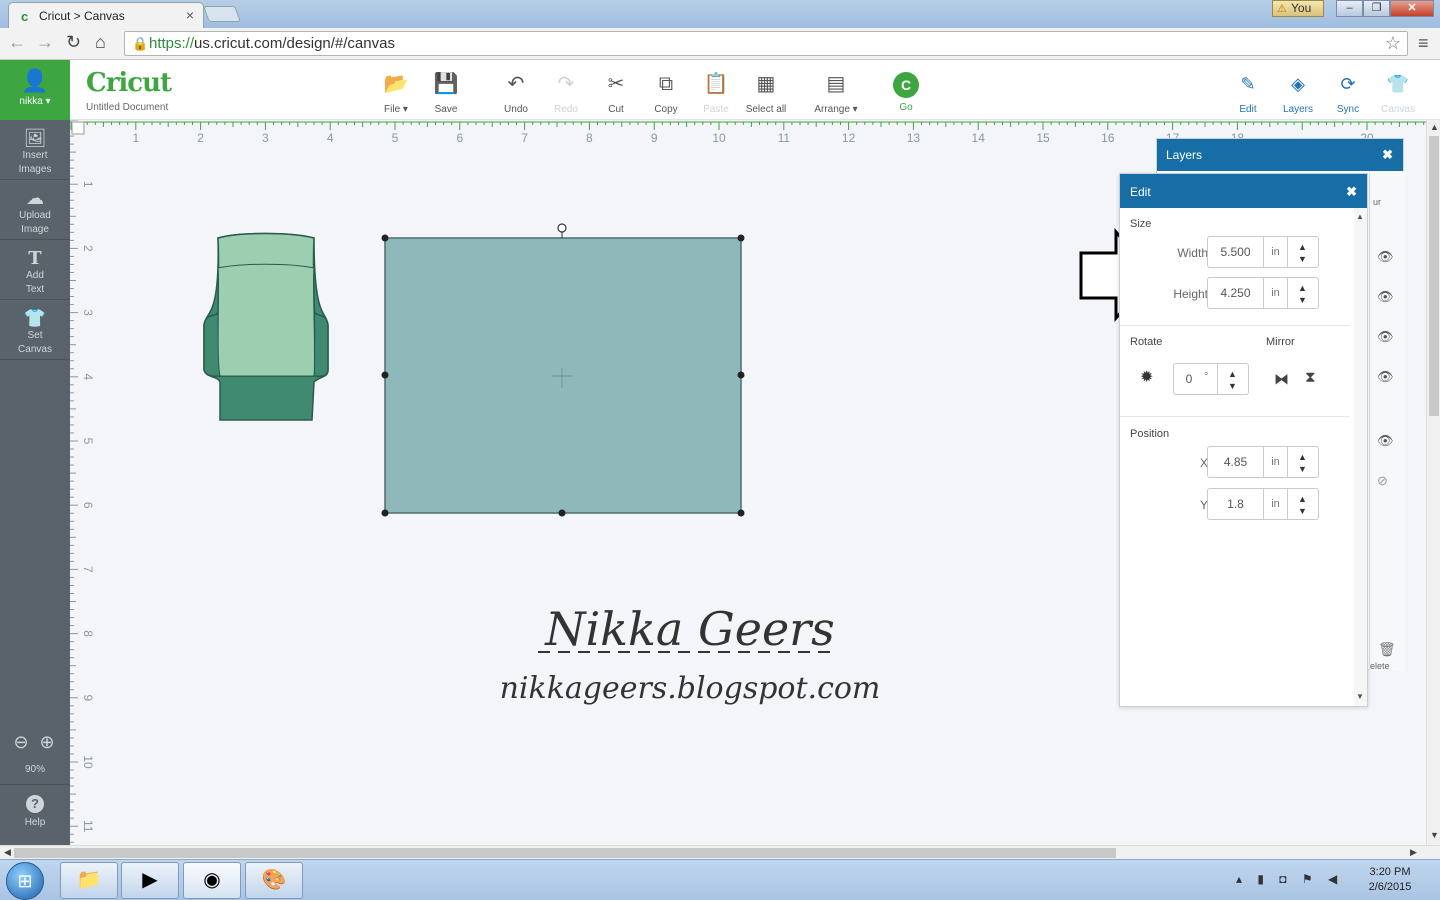 This screenshot has height=900, width=1440. I want to click on mirror-vertical-icon: ⧗, so click(1310, 377).